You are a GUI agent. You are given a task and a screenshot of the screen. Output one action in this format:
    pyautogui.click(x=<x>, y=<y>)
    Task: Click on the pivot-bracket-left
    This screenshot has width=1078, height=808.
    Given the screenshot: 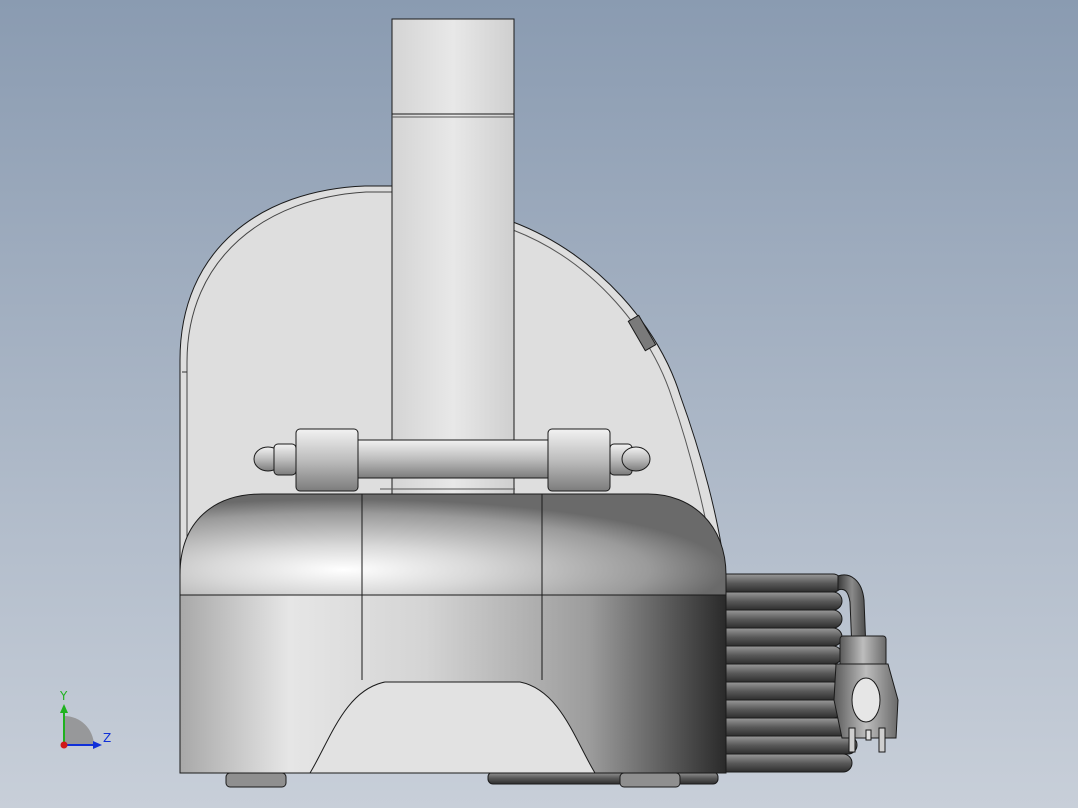 What is the action you would take?
    pyautogui.click(x=327, y=460)
    